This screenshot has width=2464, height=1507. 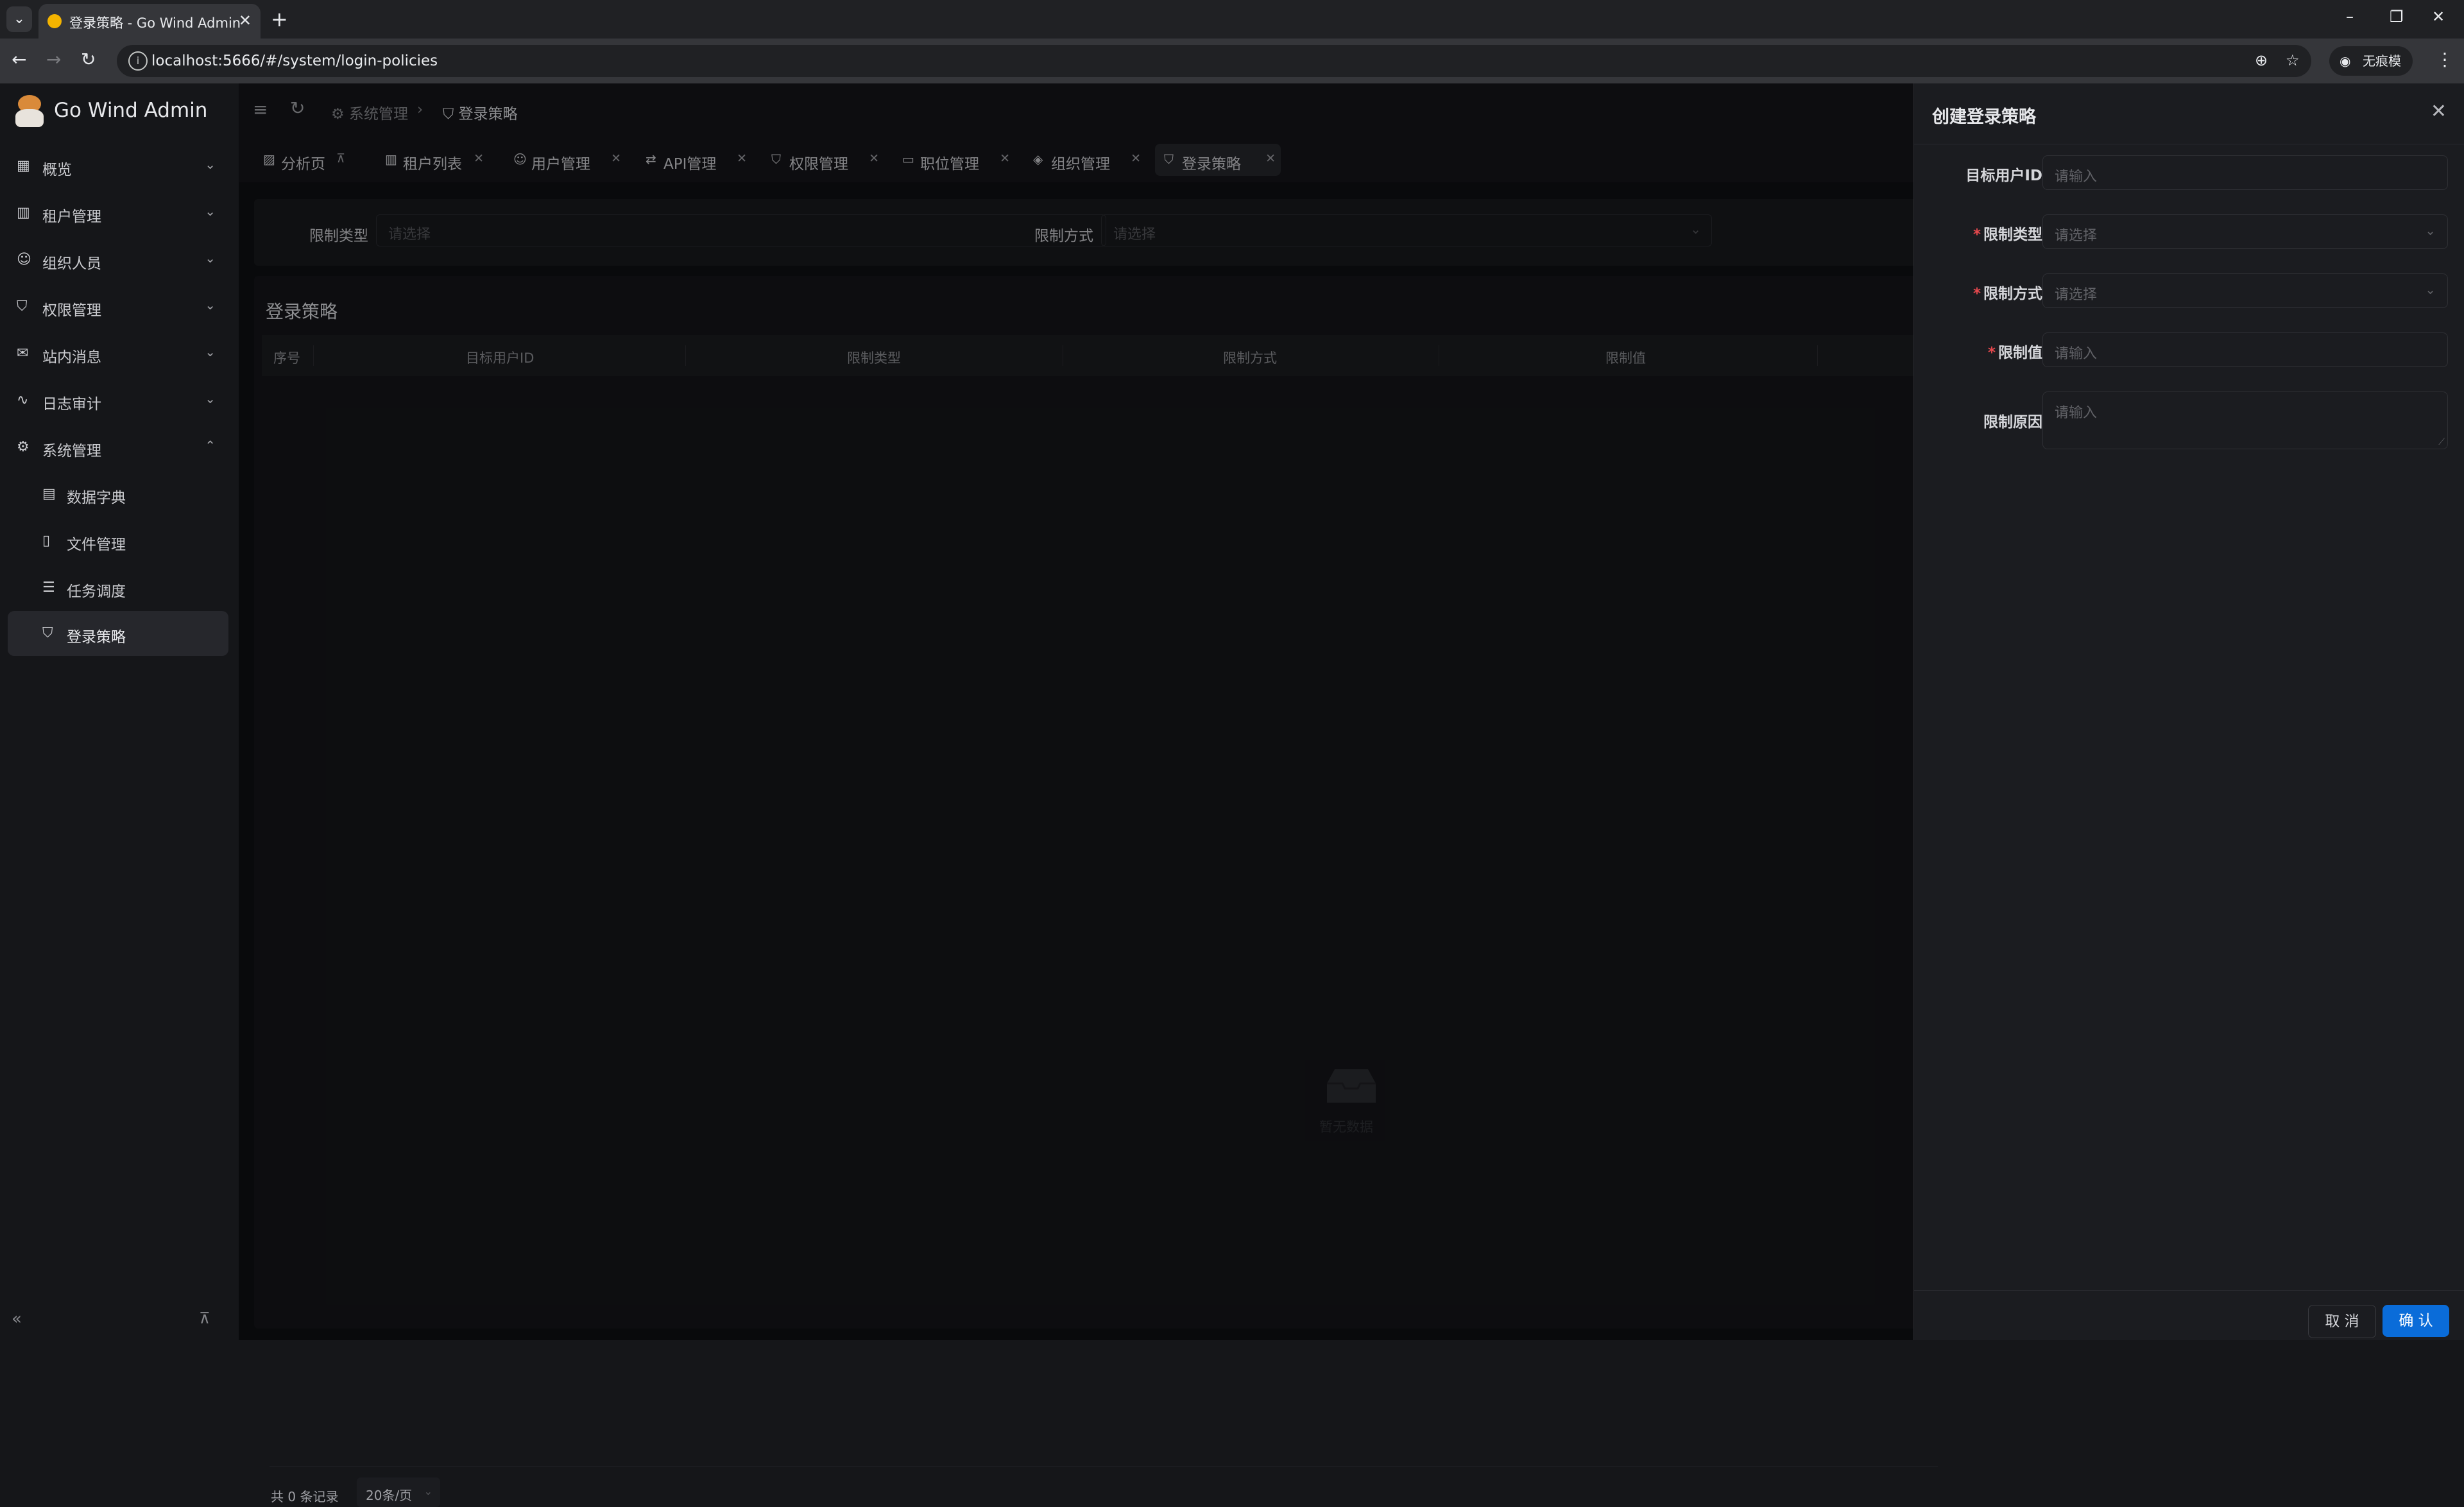 I want to click on activity-icon: ∿, so click(x=23, y=400).